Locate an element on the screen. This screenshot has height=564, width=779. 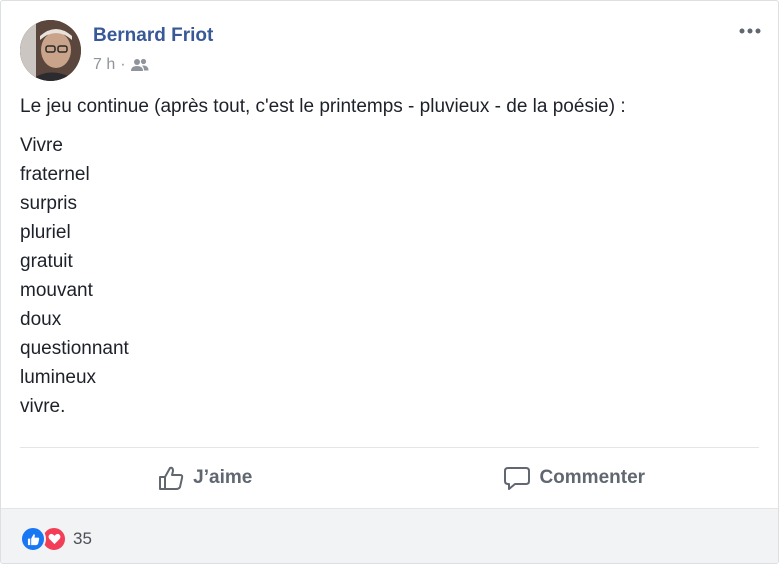
reactions-bar: 35 is located at coordinates (389, 535).